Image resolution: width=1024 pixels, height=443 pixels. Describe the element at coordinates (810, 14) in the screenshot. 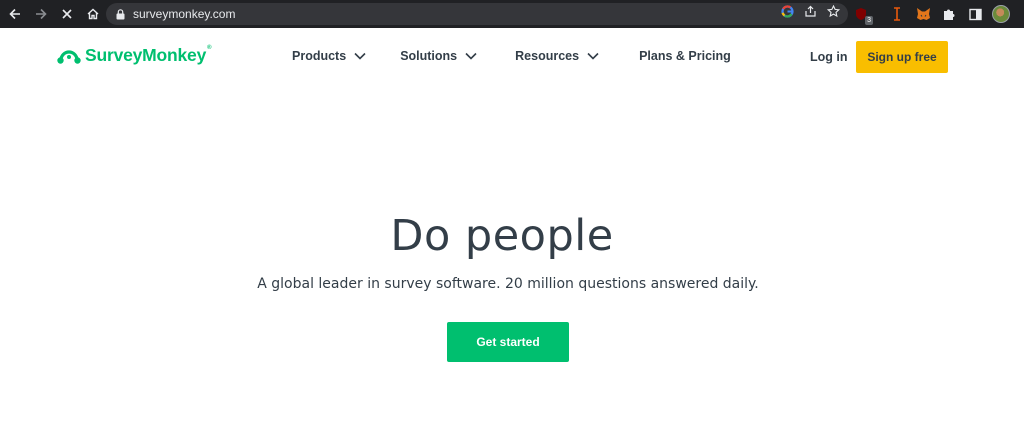

I see `share-icon` at that location.